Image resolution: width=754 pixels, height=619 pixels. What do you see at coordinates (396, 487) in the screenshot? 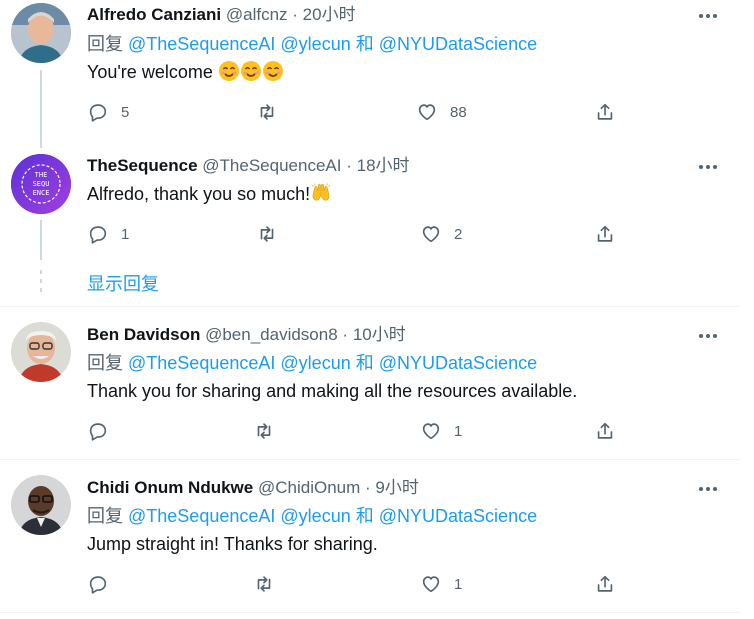
I see `timestamp: 9小时` at bounding box center [396, 487].